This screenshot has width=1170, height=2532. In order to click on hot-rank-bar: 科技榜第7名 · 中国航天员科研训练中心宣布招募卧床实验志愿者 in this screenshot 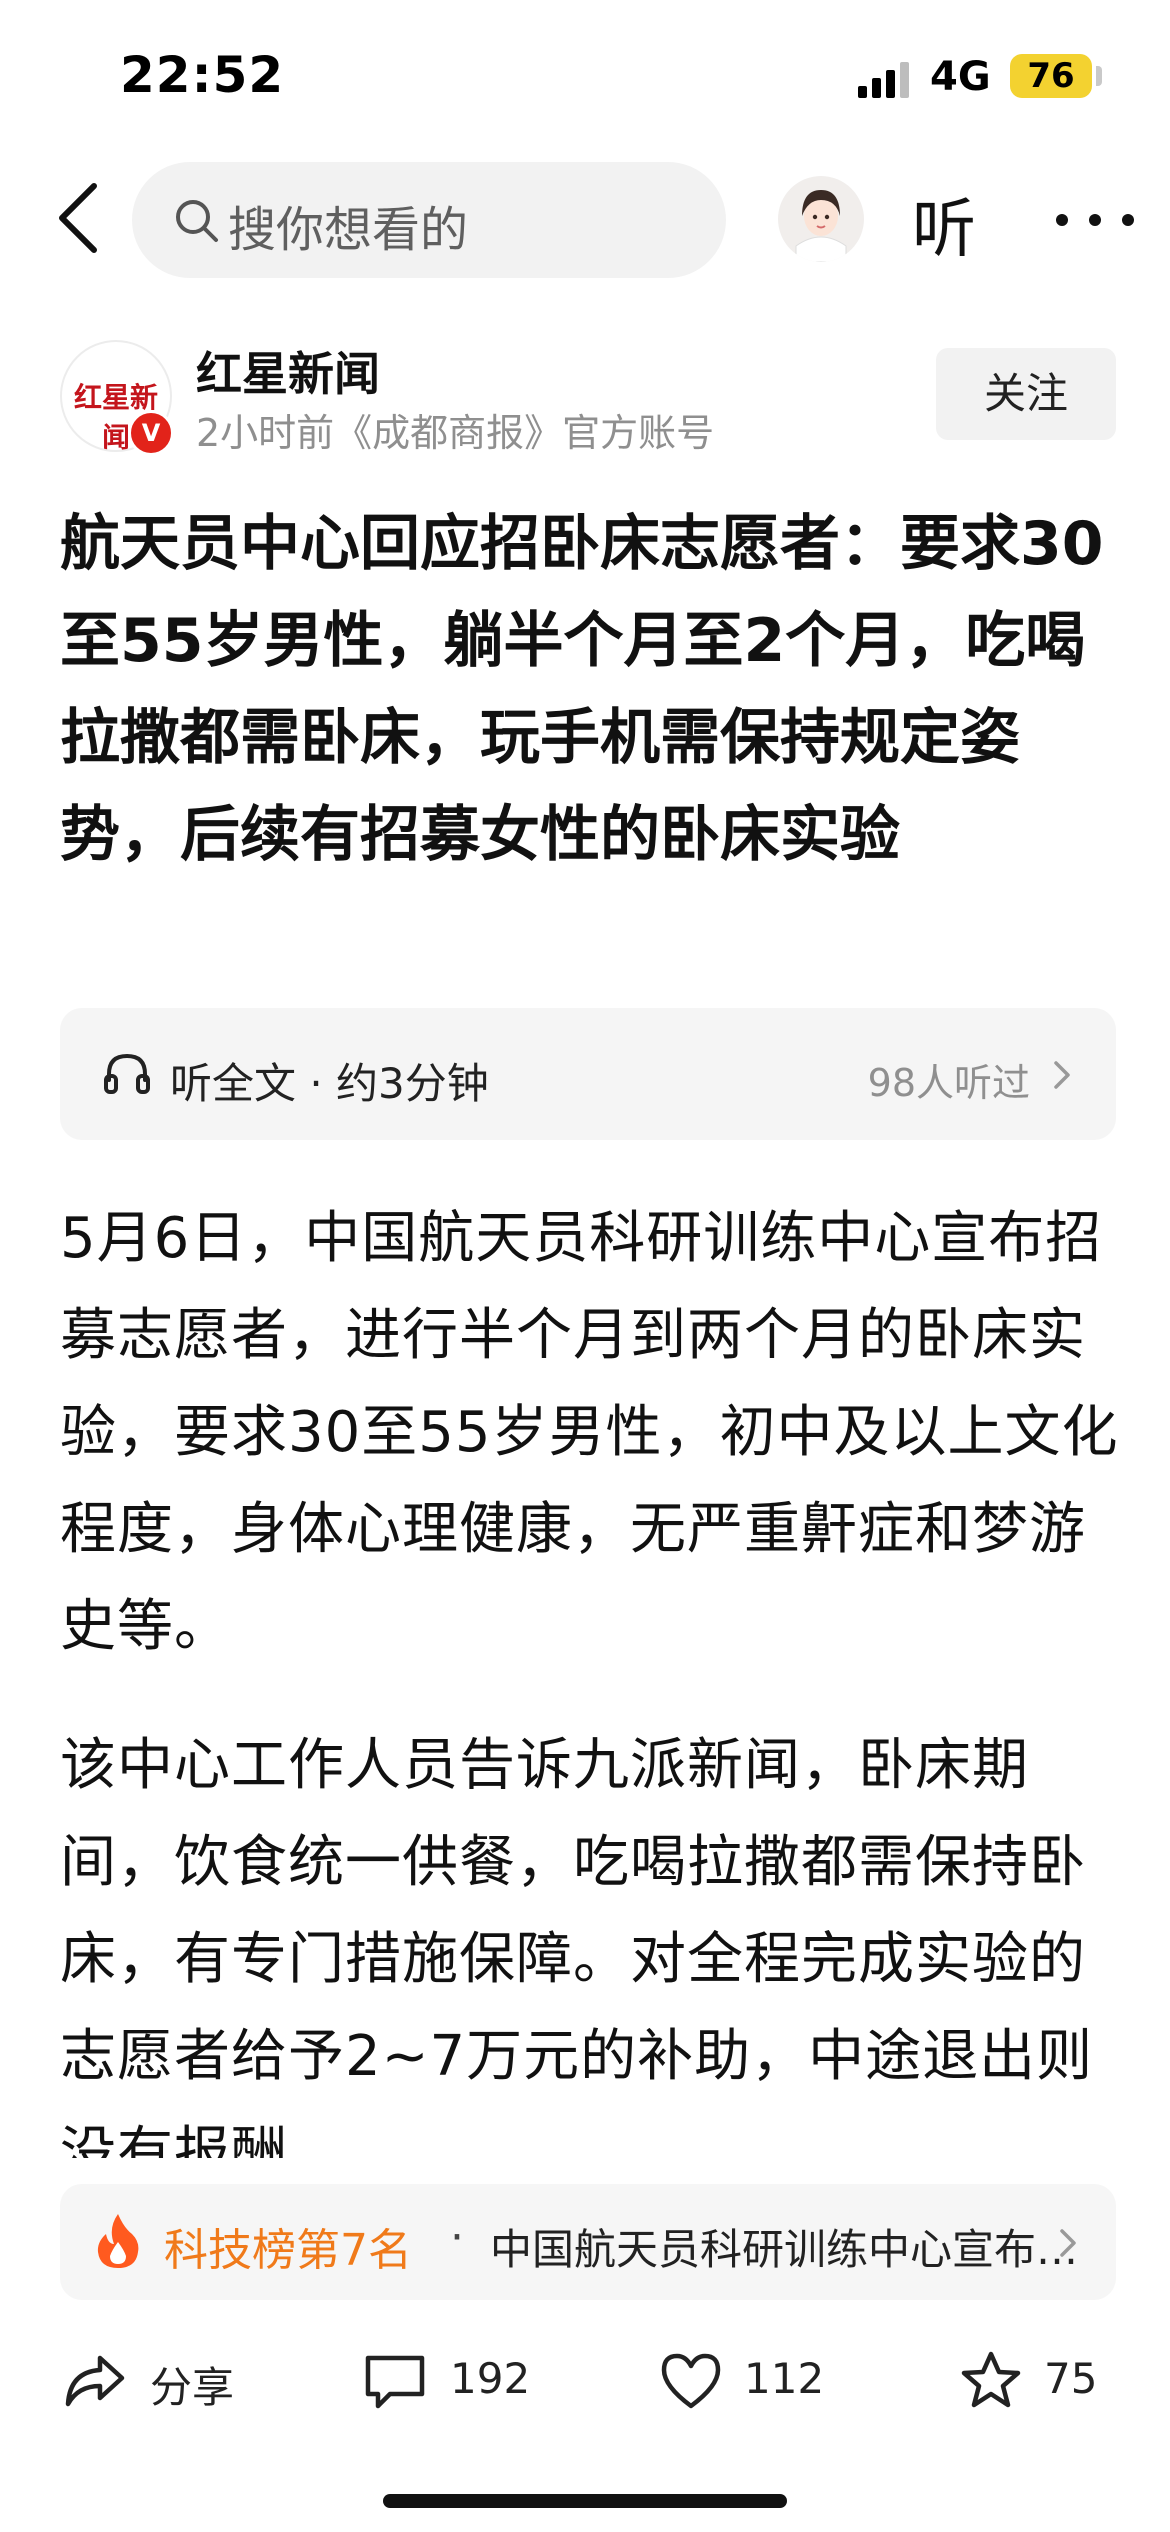, I will do `click(588, 2242)`.